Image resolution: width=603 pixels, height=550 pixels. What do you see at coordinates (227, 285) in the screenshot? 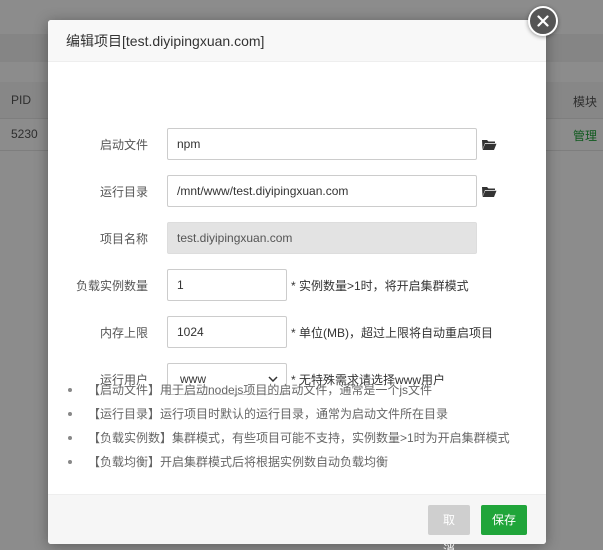
I see `instances-input: 1` at bounding box center [227, 285].